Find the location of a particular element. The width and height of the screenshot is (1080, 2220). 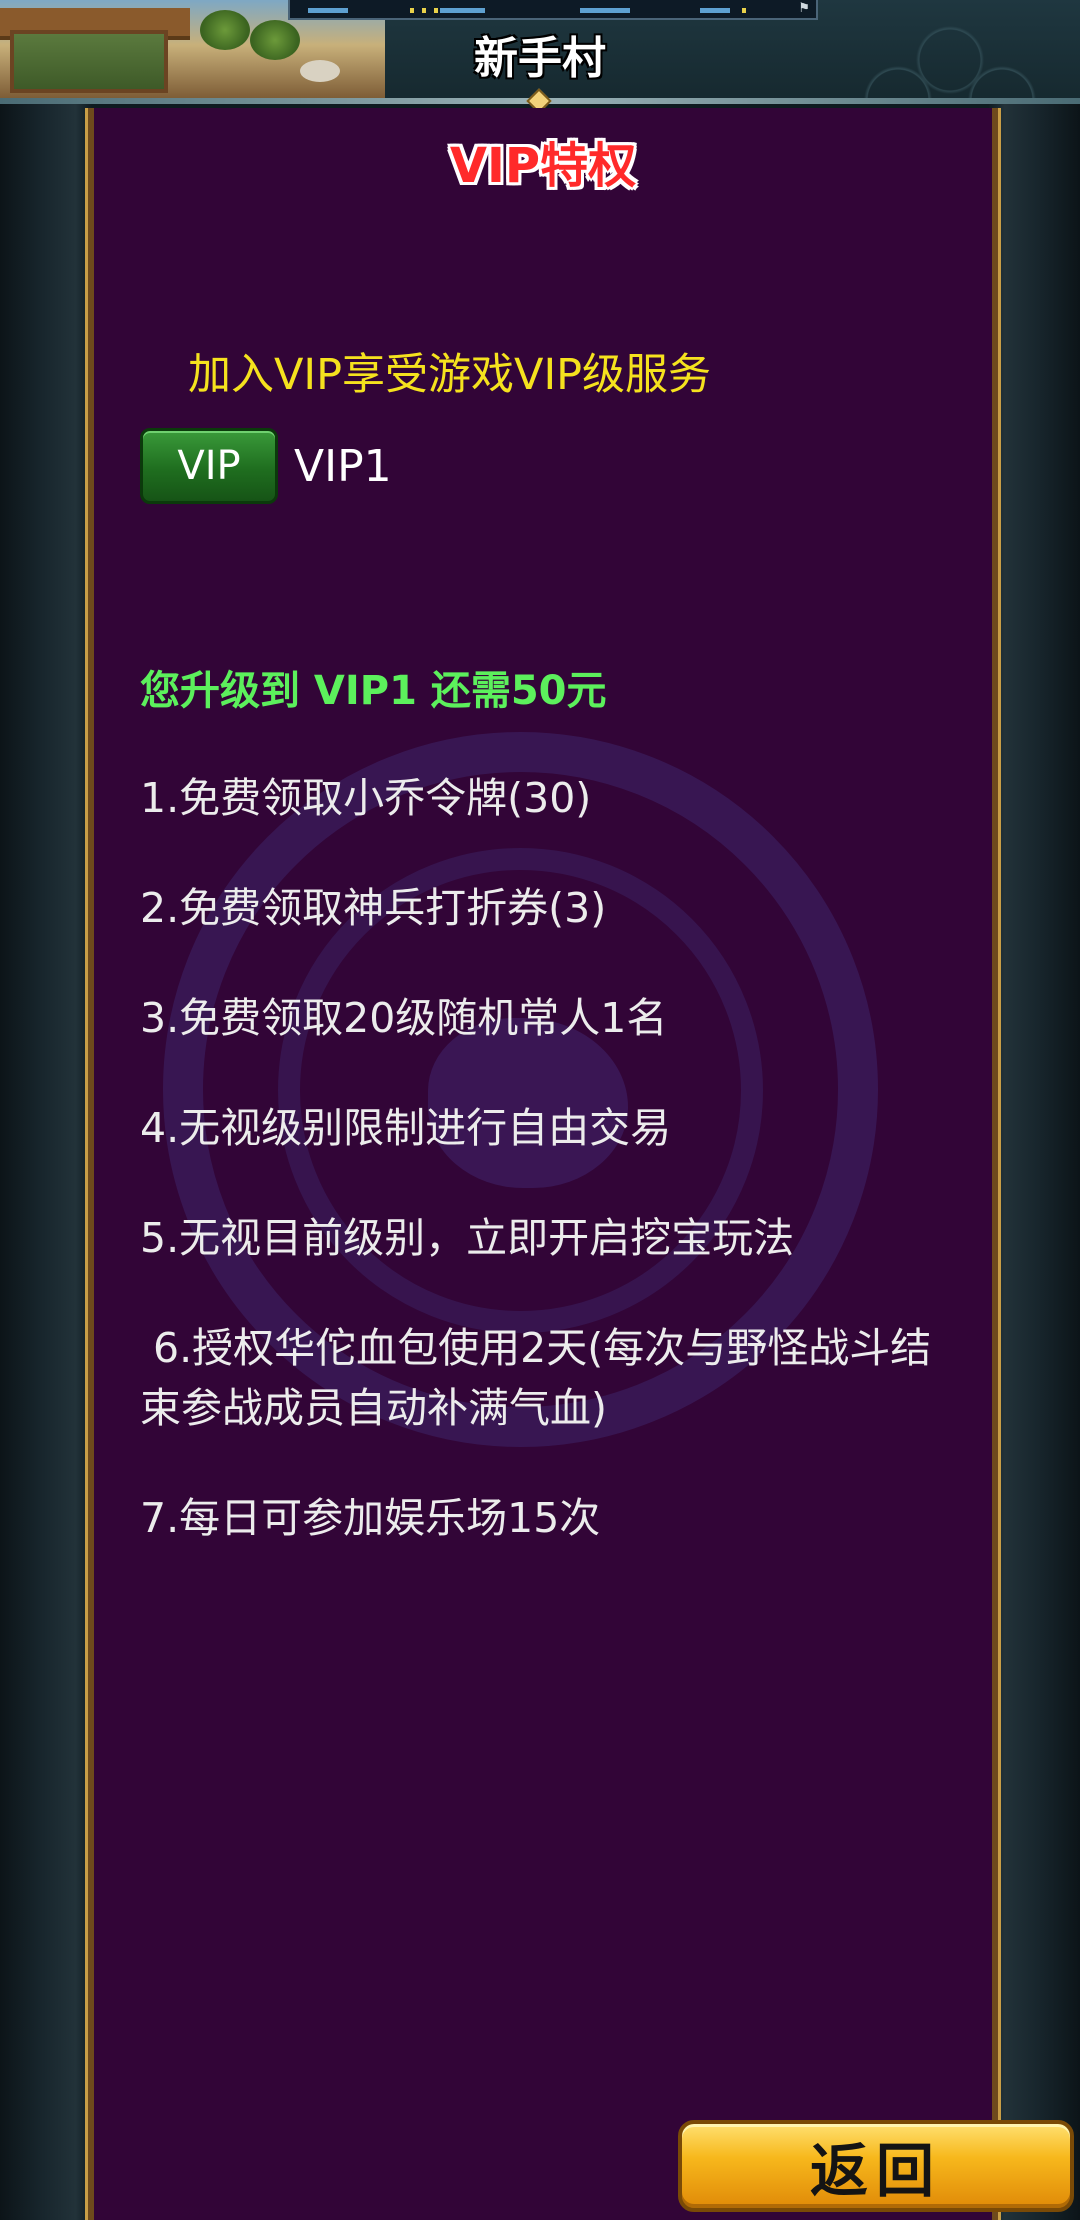

vip-level-label: VIP1 is located at coordinates (343, 466).